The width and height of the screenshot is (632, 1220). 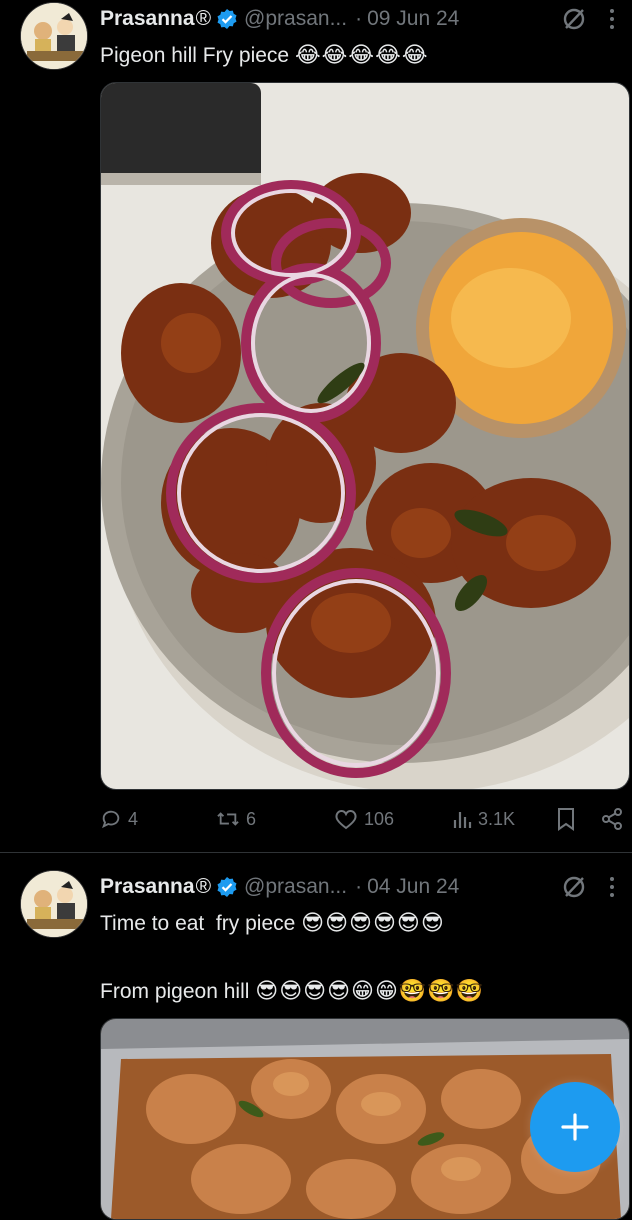 I want to click on tweet-divider, so click(x=316, y=852).